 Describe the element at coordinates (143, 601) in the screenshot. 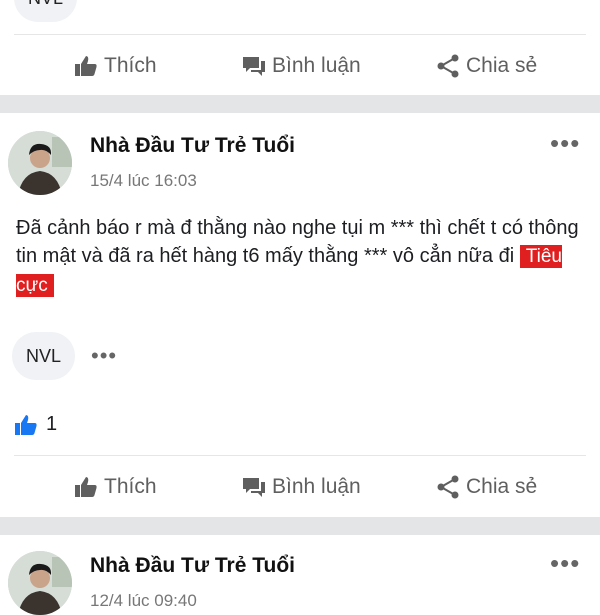

I see `post-time: 12/4 lúc 09:40` at that location.